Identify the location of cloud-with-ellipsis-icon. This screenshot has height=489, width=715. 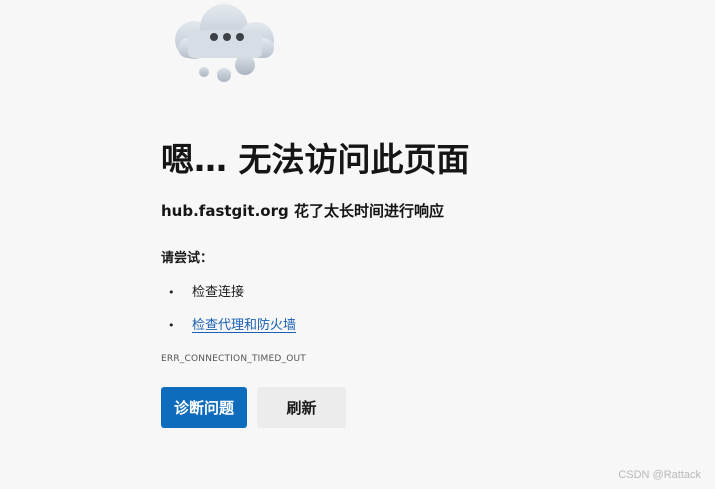
(224, 43).